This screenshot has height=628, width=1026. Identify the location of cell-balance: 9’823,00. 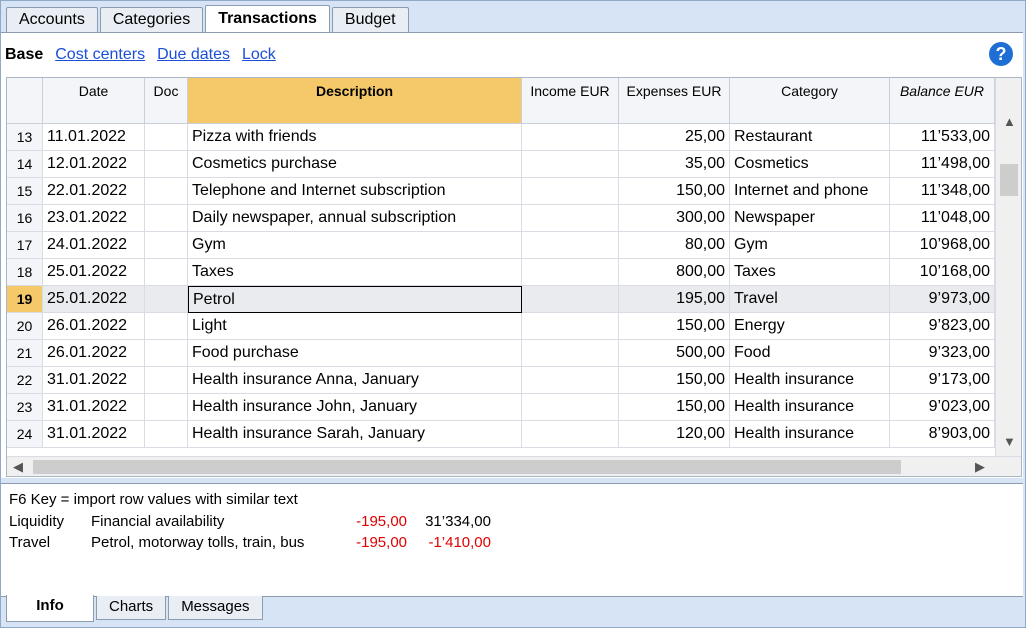
(942, 326).